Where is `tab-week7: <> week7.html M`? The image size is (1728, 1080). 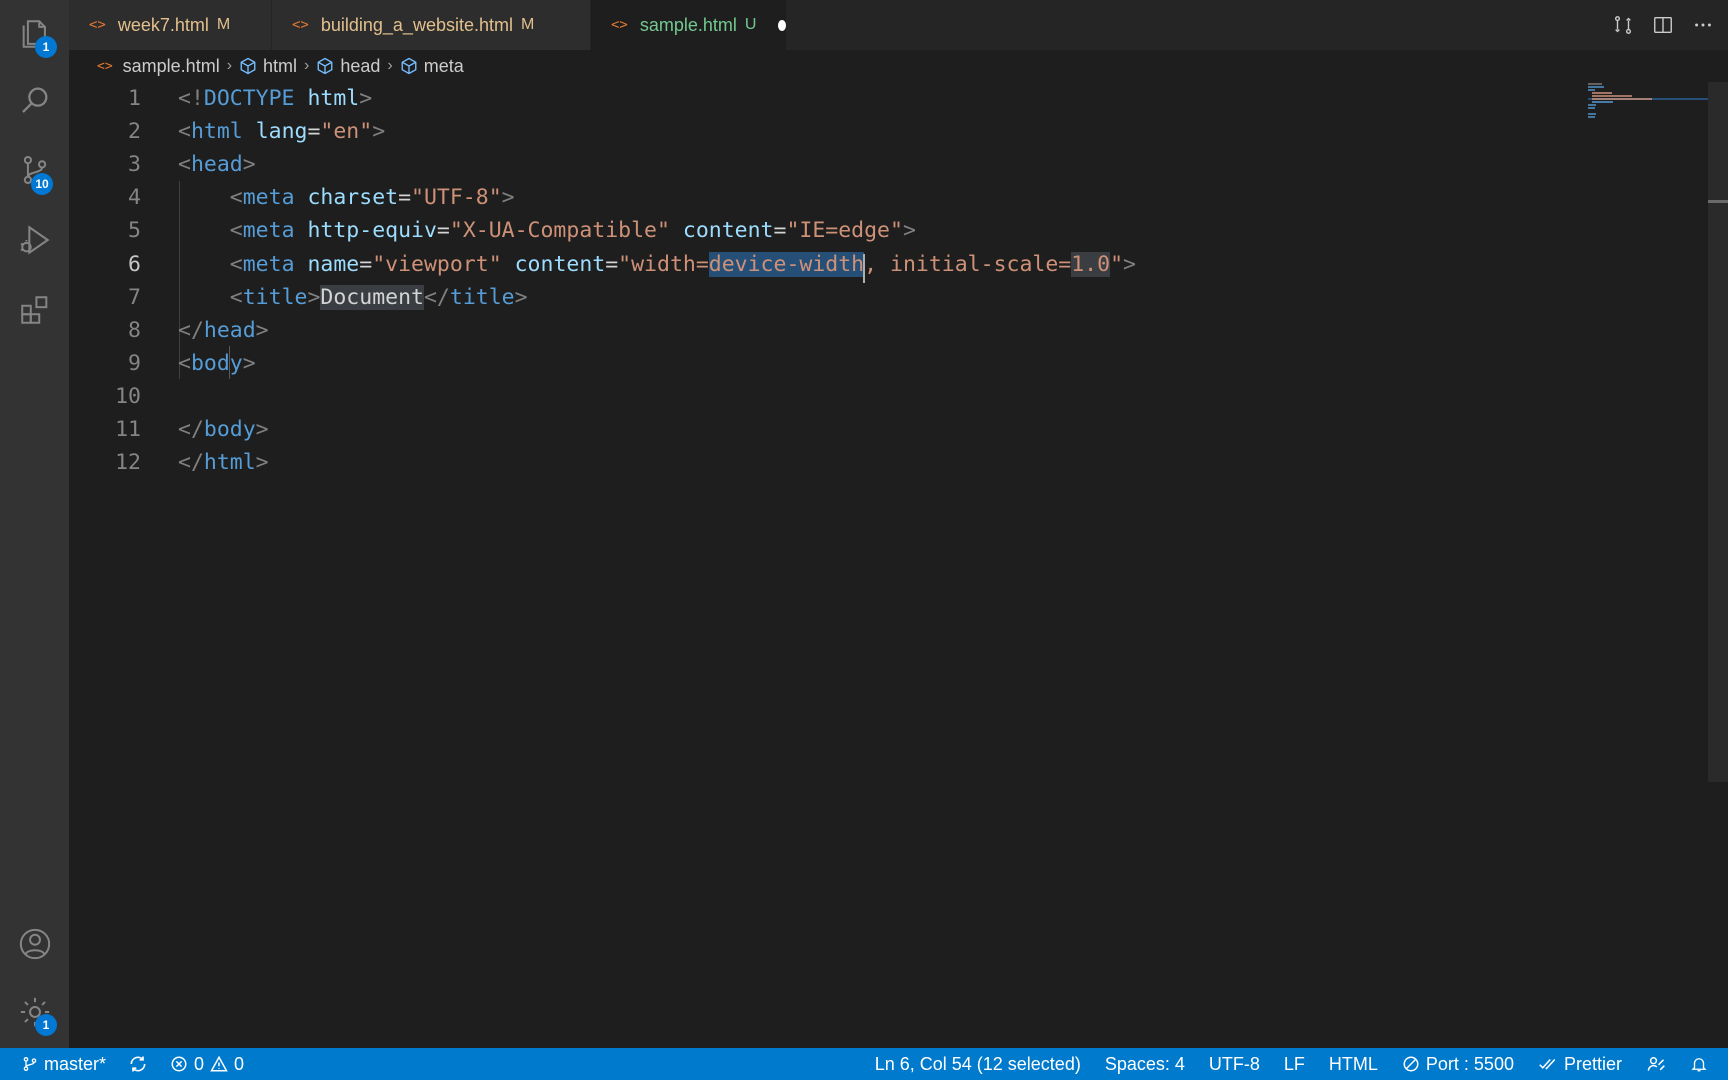 tab-week7: <> week7.html M is located at coordinates (170, 25).